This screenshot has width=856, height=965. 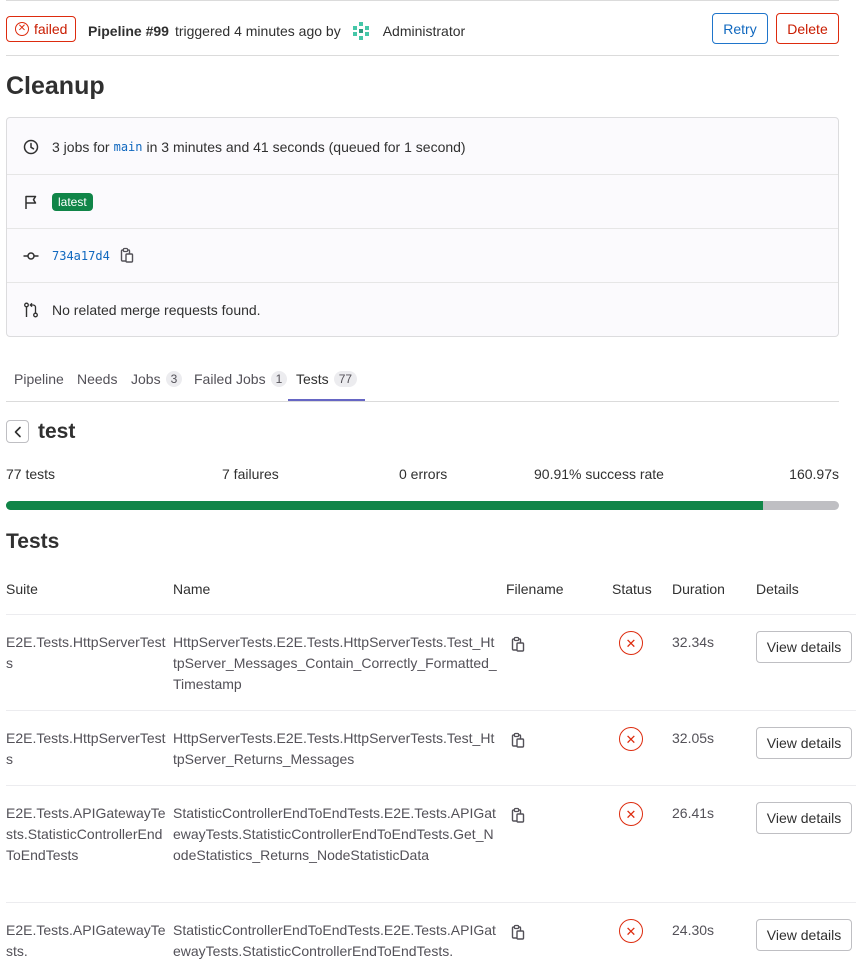 I want to click on branch-link: main, so click(x=128, y=147).